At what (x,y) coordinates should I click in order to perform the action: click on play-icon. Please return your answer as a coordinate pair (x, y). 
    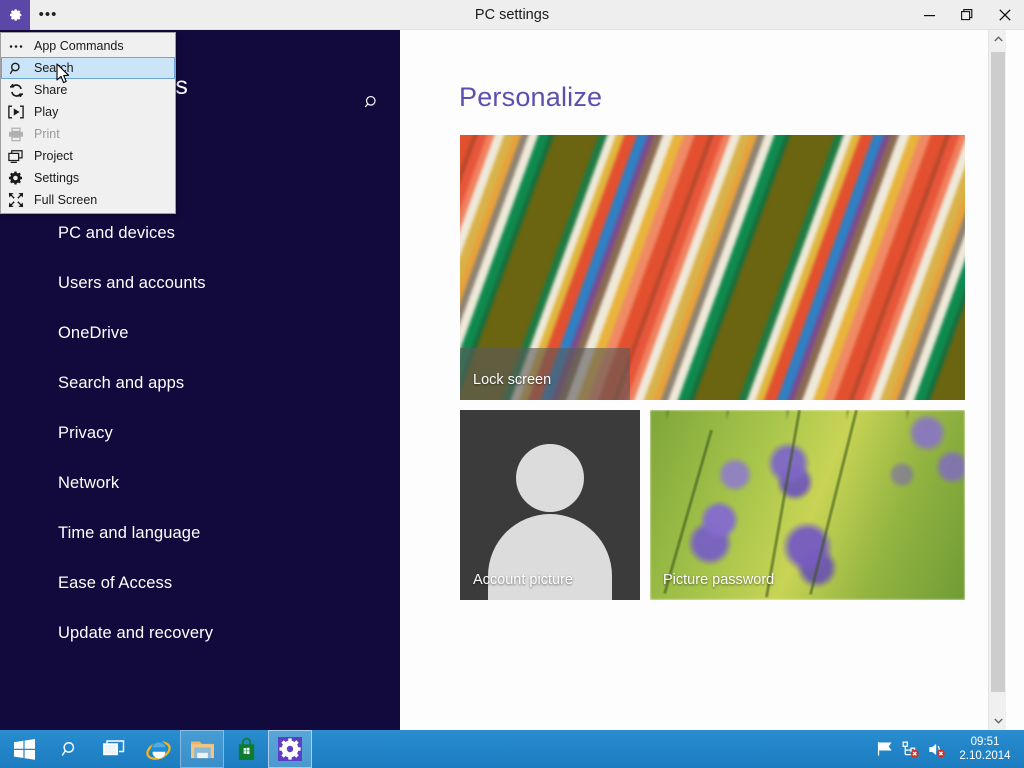
    Looking at the image, I should click on (16, 112).